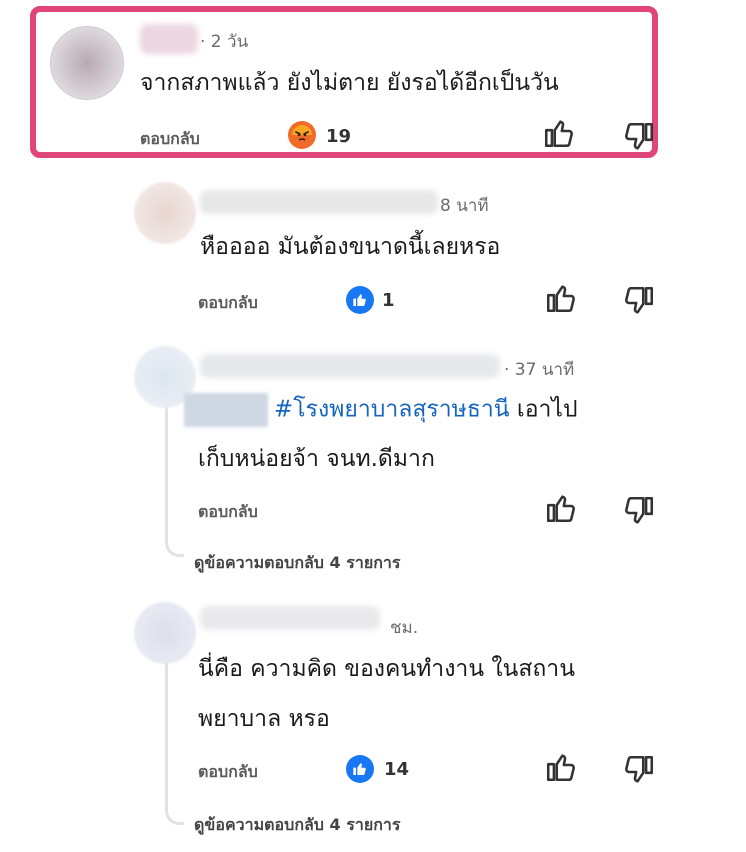 The height and width of the screenshot is (852, 746). I want to click on comment-text: หืออออ มันต้องขนาดนี้เลยหรอ, so click(350, 247).